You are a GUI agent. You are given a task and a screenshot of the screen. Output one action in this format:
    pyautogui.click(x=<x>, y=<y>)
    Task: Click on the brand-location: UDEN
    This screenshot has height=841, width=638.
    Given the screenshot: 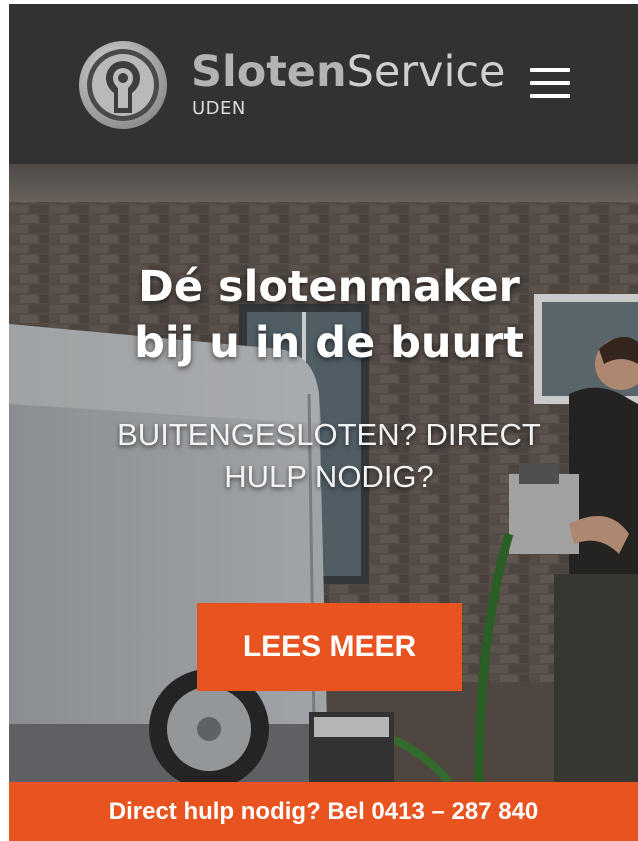 What is the action you would take?
    pyautogui.click(x=219, y=108)
    